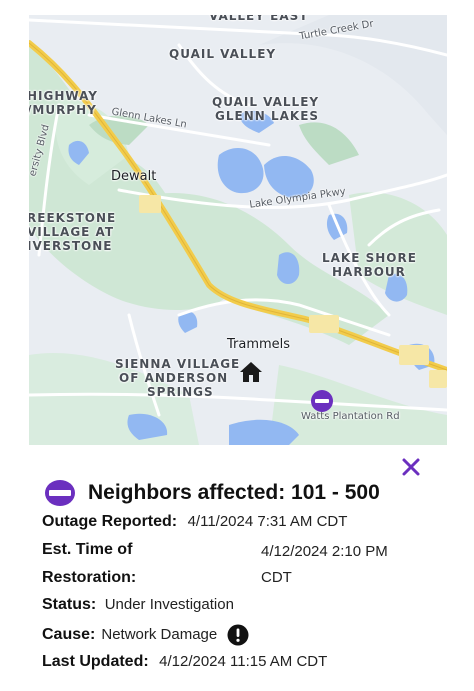 This screenshot has height=691, width=474. I want to click on panel-header: Neighbors affected: 101 - 500, so click(212, 493).